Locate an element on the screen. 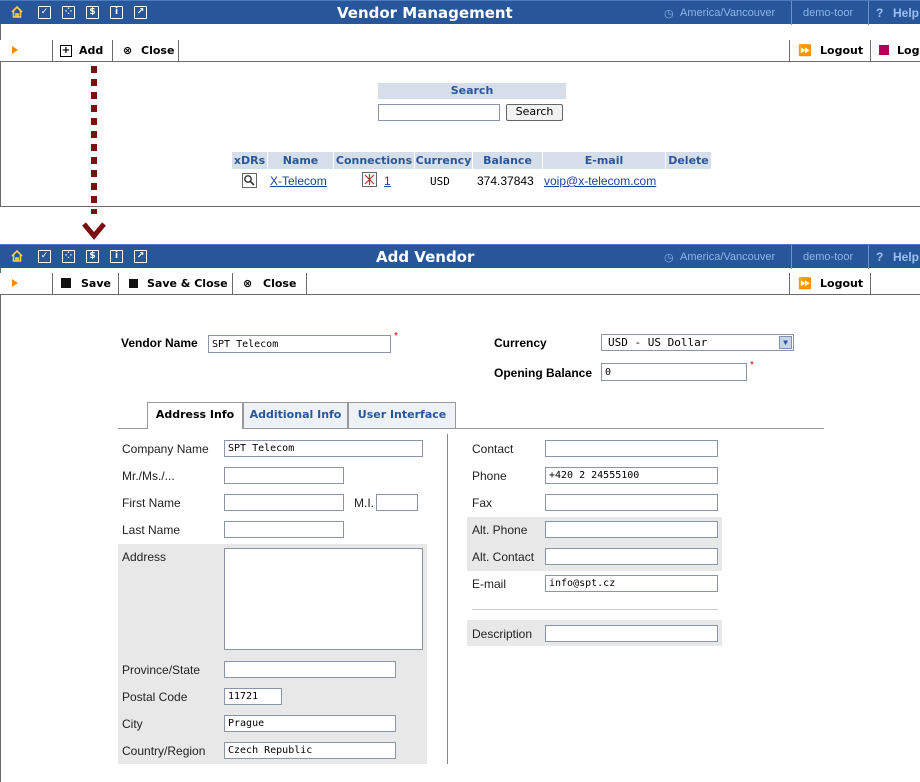  connections-link: 1 is located at coordinates (387, 181).